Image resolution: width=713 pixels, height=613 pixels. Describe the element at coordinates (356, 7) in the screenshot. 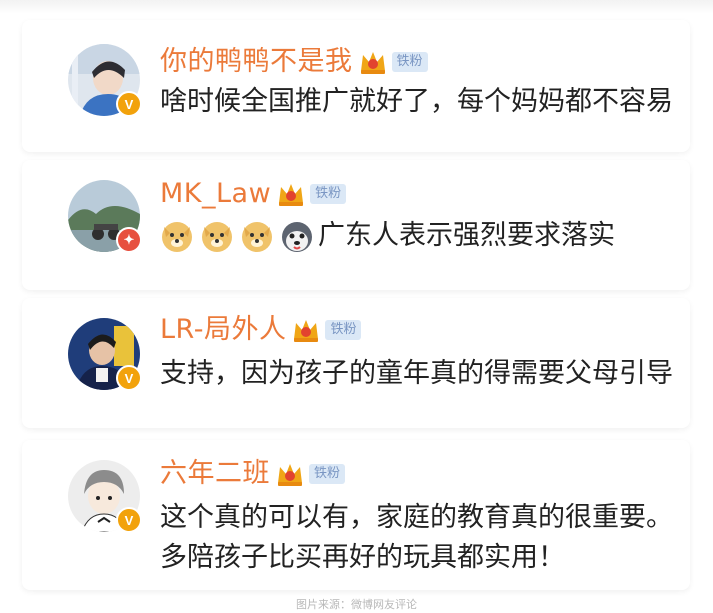

I see `top-edge` at that location.